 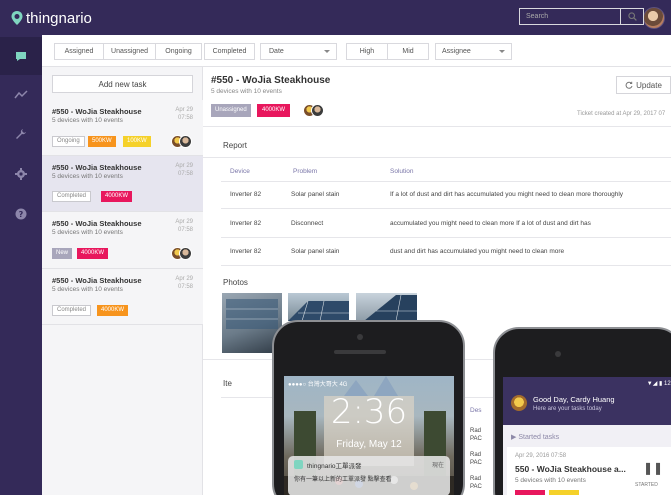 What do you see at coordinates (334, 466) in the screenshot?
I see `notification-app: thingnario工單派發` at bounding box center [334, 466].